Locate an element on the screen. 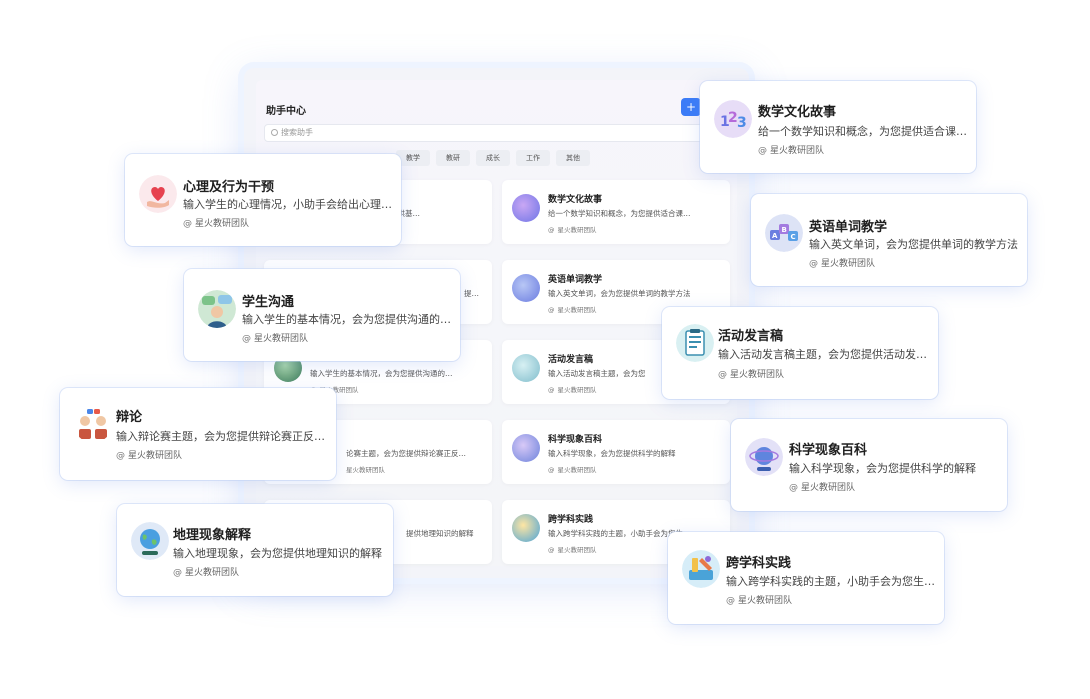  abc-blocks-icon: A B C is located at coordinates (784, 233).